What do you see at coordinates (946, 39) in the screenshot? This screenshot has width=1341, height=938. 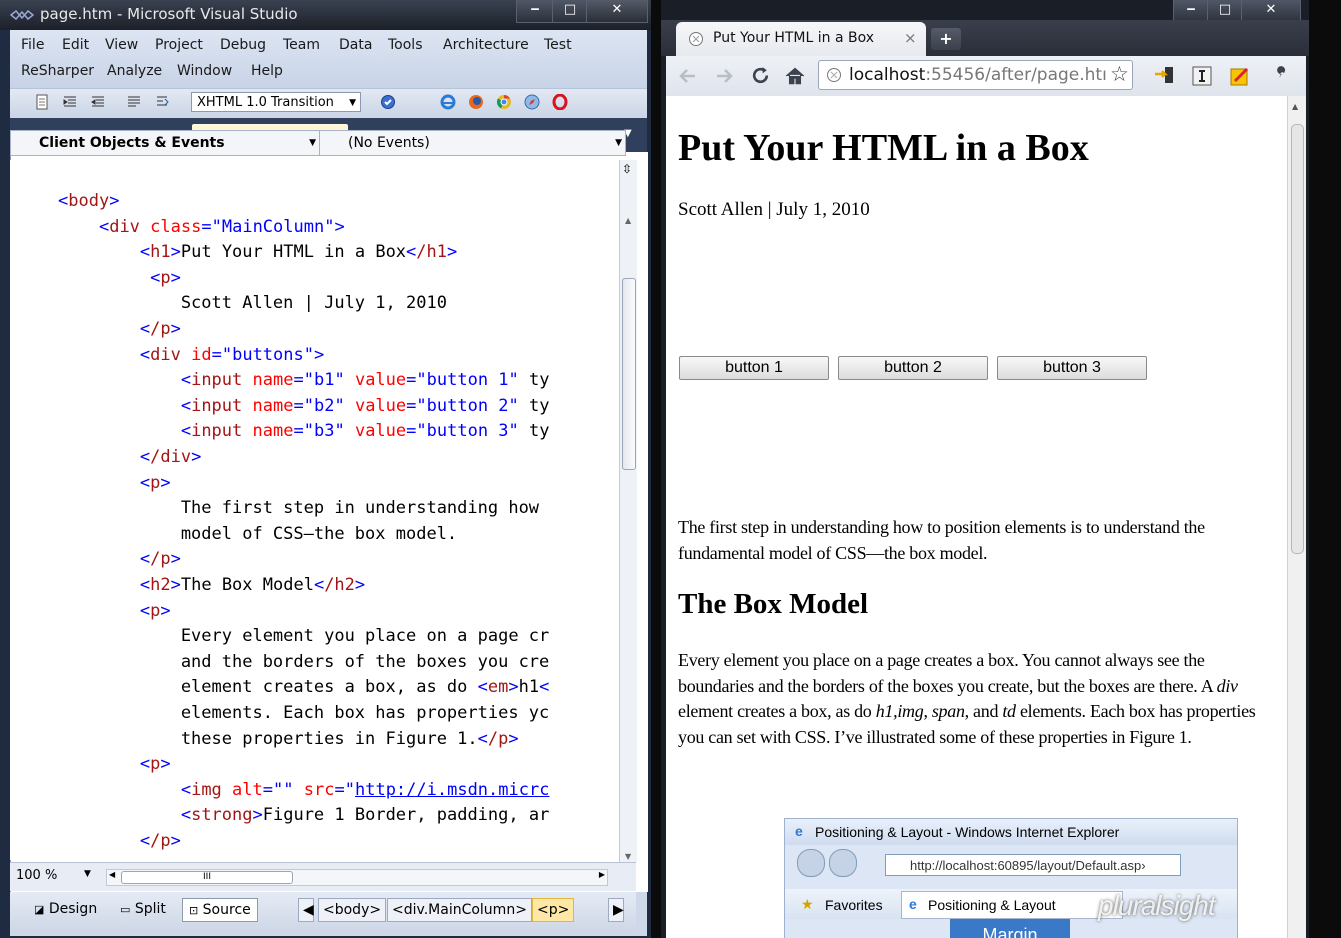 I see `new-tab-button: +` at bounding box center [946, 39].